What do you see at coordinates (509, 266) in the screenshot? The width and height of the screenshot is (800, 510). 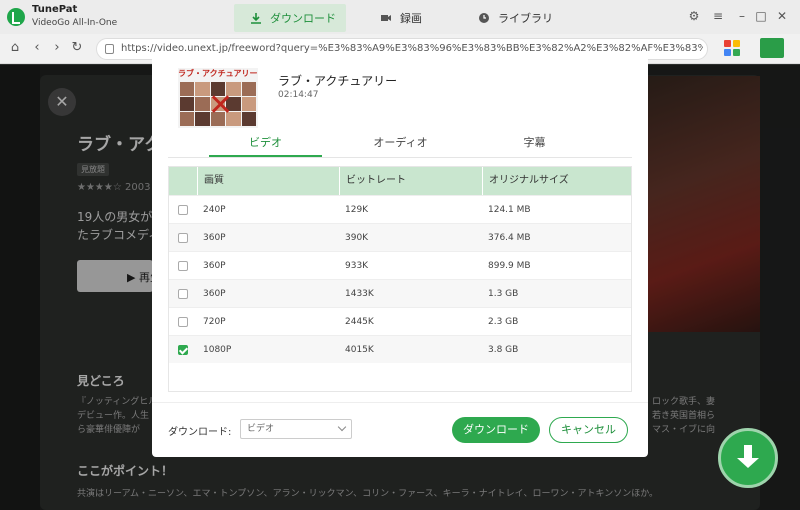 I see `cell-size: 899.9 MB` at bounding box center [509, 266].